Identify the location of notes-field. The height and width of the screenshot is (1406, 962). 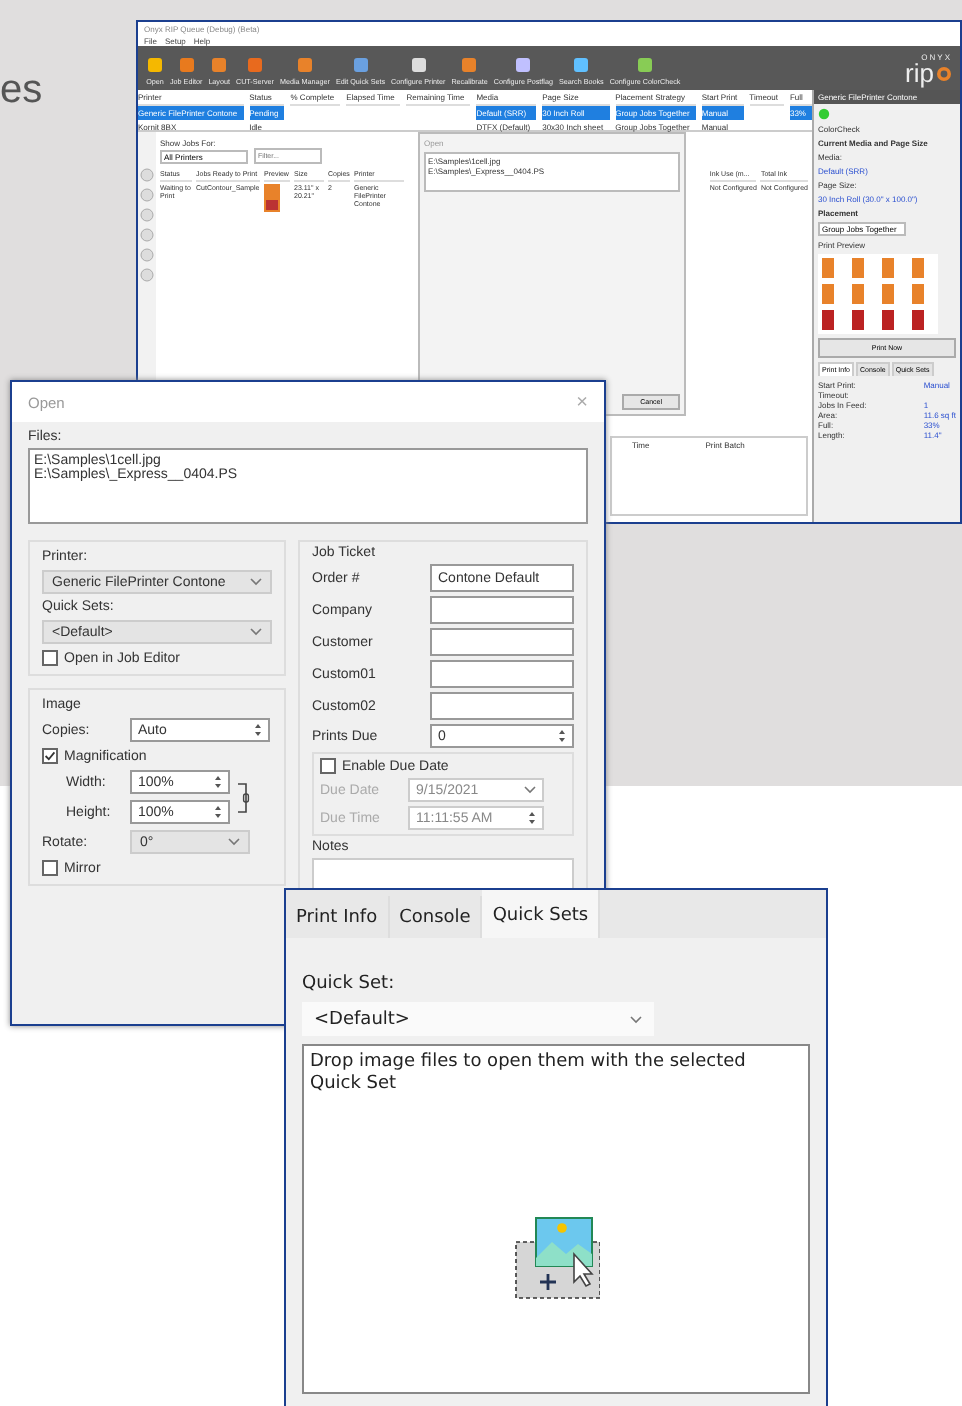
(443, 874).